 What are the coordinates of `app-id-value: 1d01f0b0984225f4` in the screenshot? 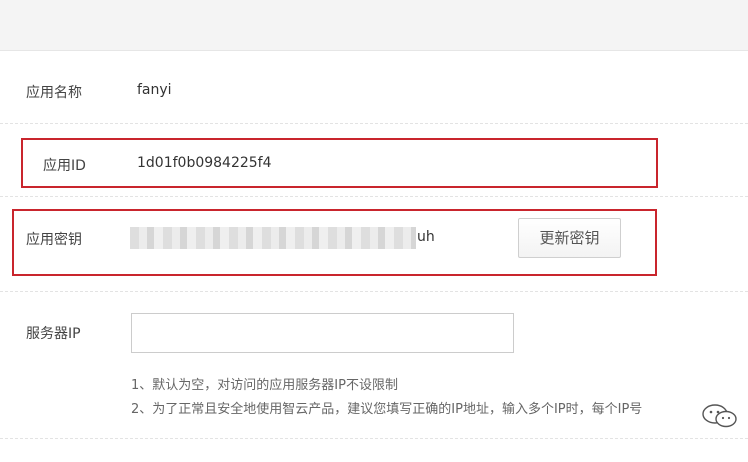 It's located at (204, 163).